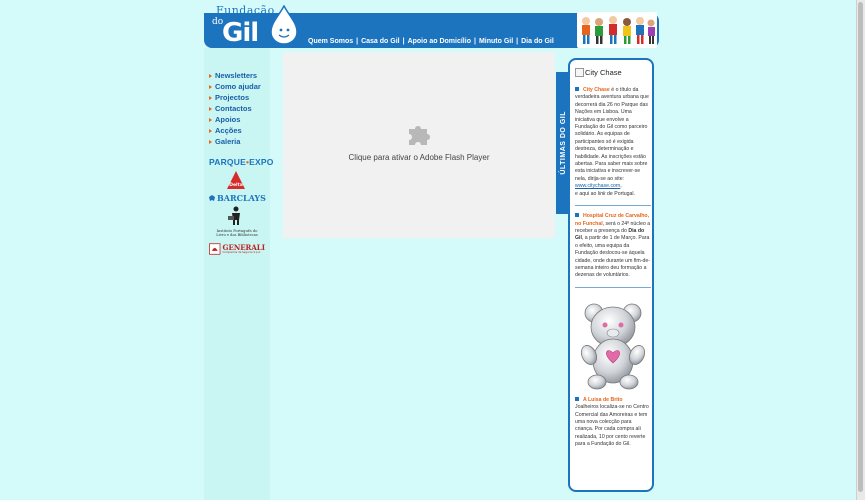 Image resolution: width=865 pixels, height=500 pixels. I want to click on flash-placeholder: Clique para ativar o Adobe Flash Player, so click(419, 145).